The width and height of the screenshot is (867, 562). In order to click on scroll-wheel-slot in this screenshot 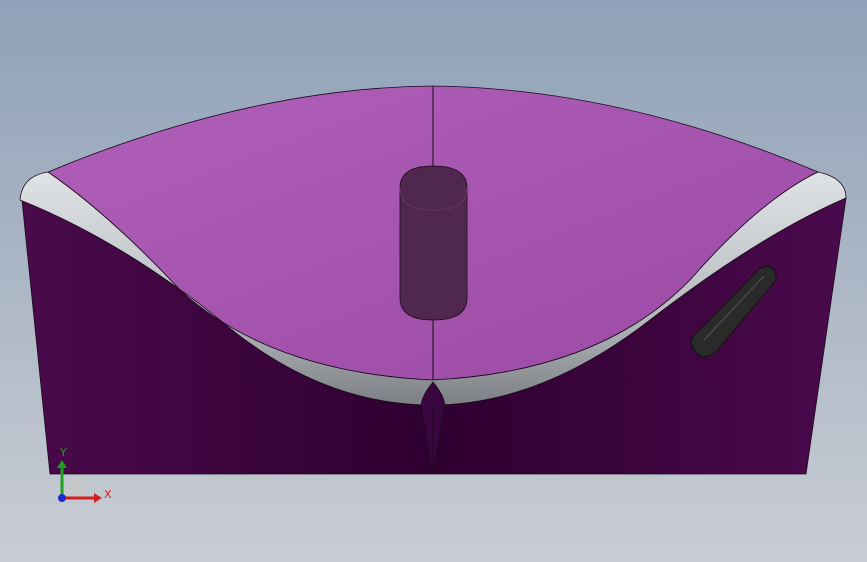, I will do `click(433, 243)`.